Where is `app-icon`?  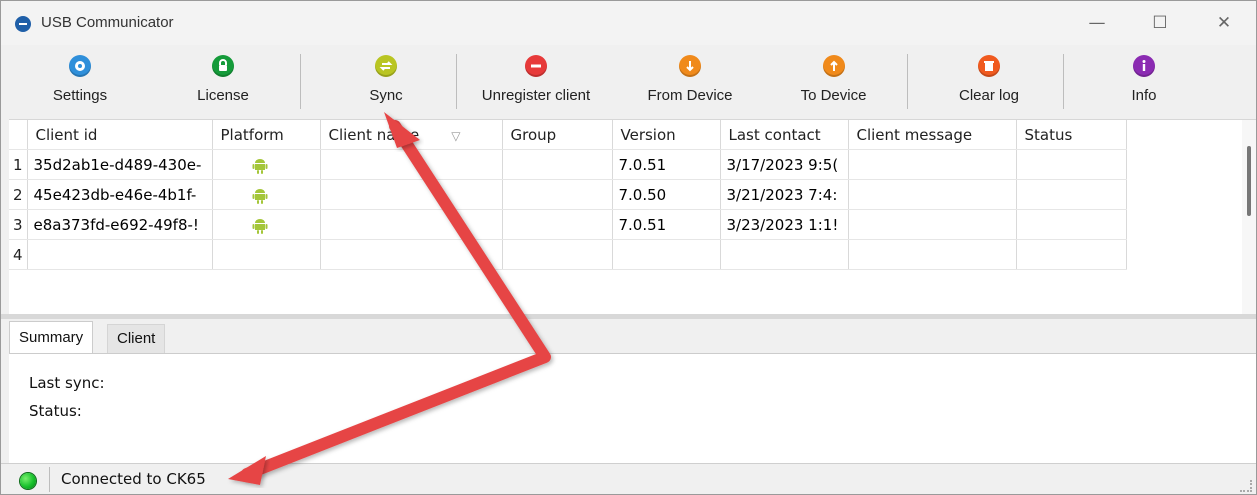 app-icon is located at coordinates (23, 24).